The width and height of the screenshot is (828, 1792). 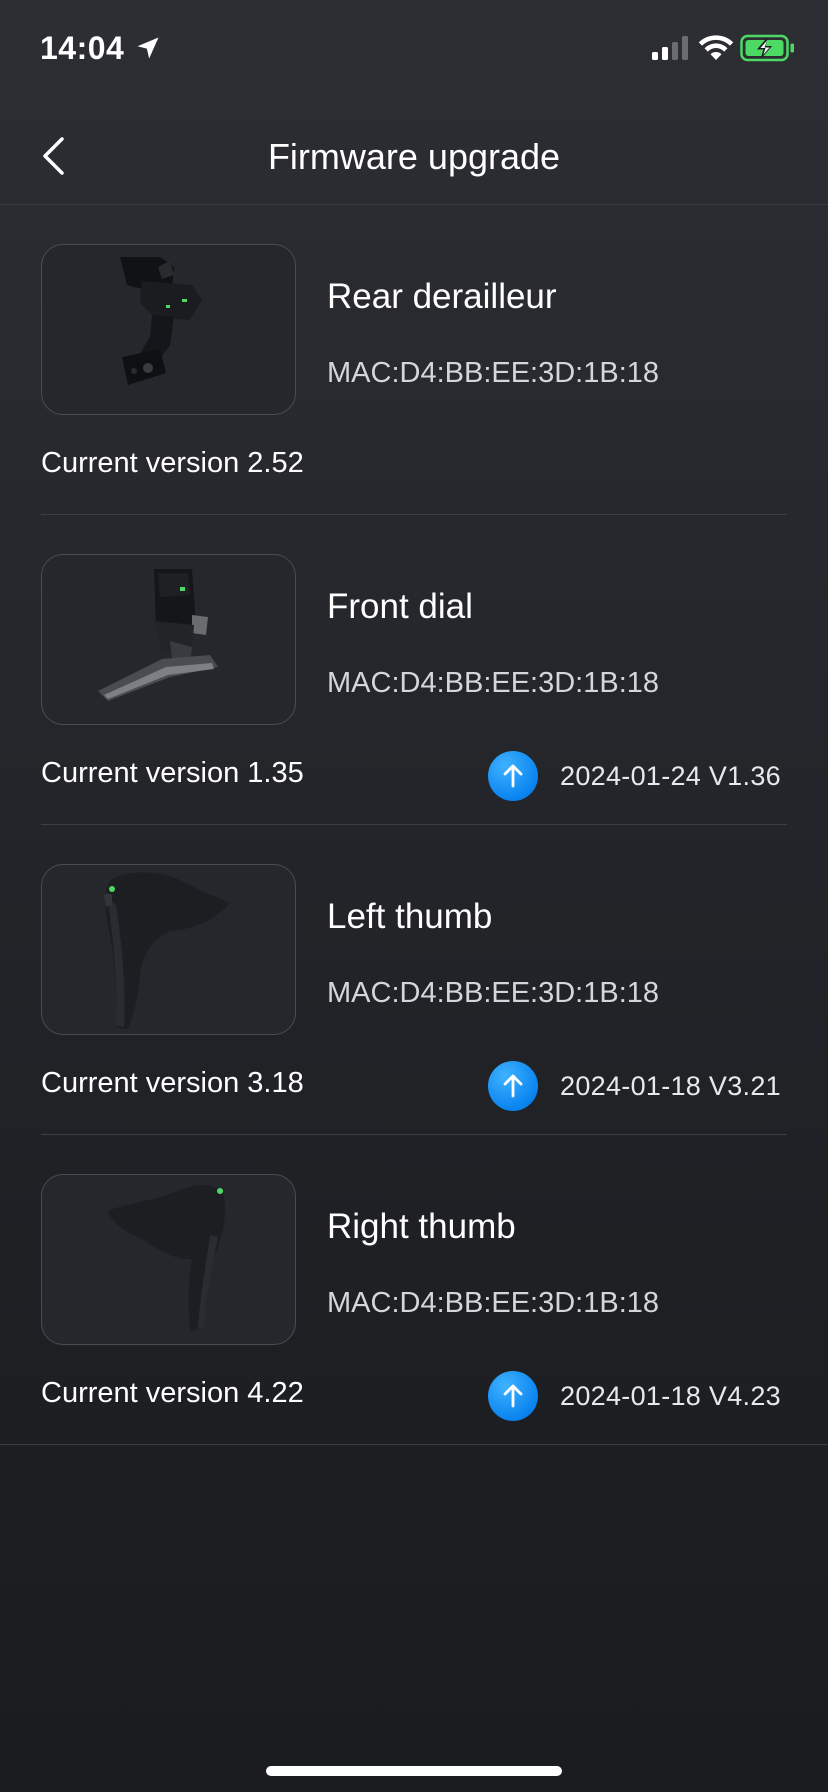 I want to click on update-available: 2024-01-24 V1.36, so click(x=634, y=776).